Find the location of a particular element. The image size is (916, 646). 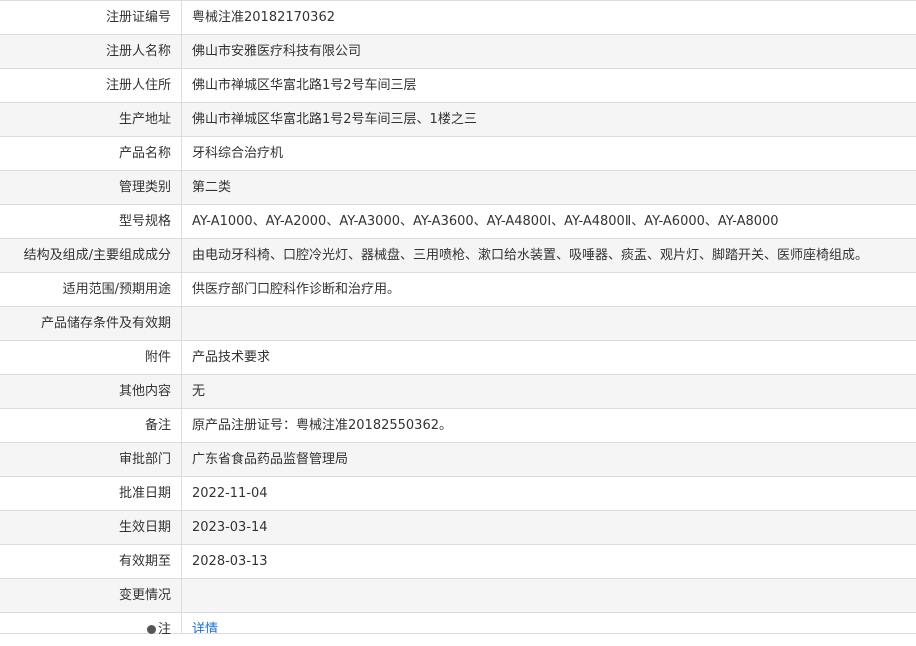

field-value: 佛山市禅城区华富北路1号2号车间三层、1楼之三 is located at coordinates (549, 119).